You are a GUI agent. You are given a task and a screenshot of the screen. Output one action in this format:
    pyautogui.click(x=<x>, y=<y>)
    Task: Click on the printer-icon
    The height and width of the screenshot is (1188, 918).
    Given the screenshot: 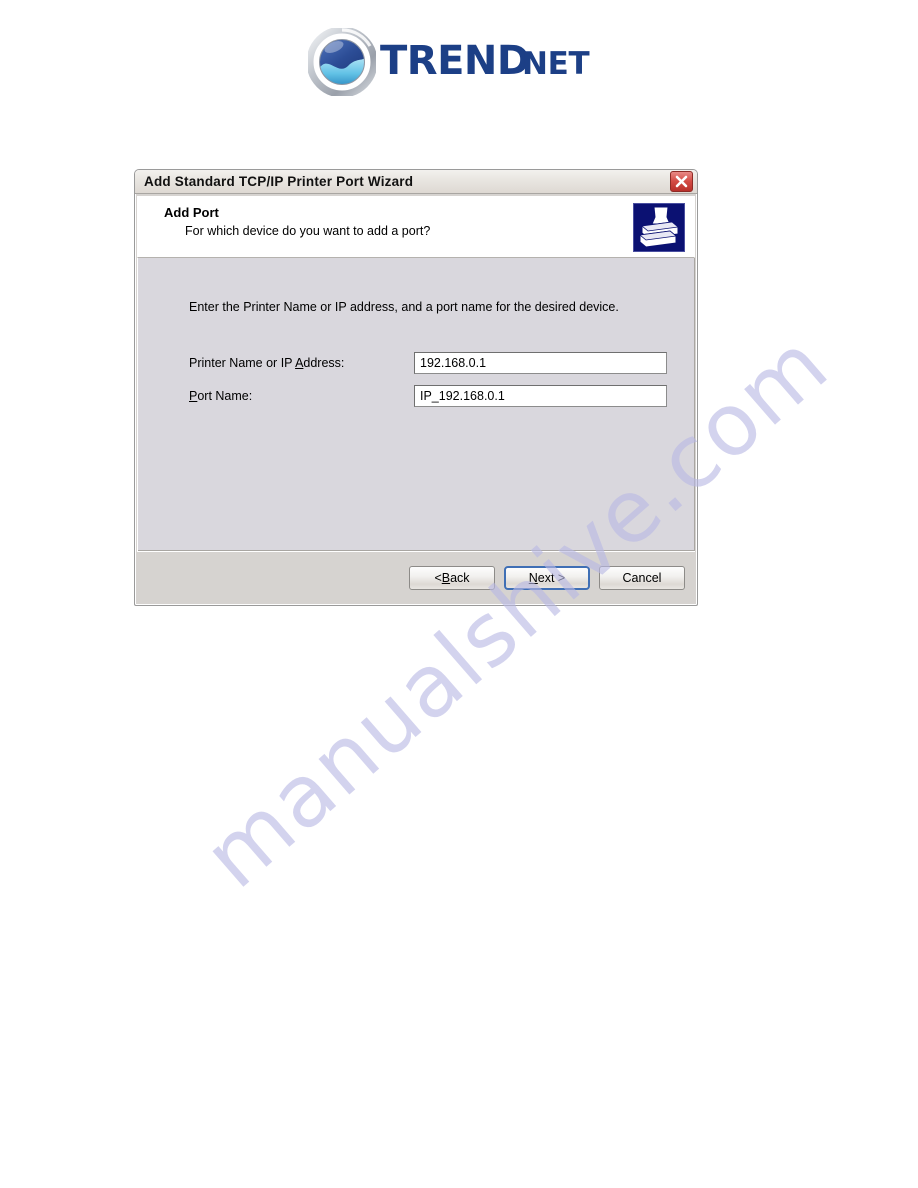 What is the action you would take?
    pyautogui.click(x=659, y=227)
    